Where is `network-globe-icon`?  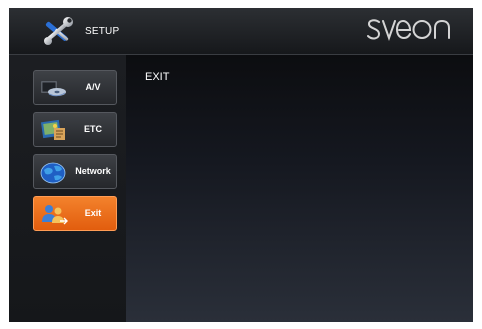
network-globe-icon is located at coordinates (53, 173).